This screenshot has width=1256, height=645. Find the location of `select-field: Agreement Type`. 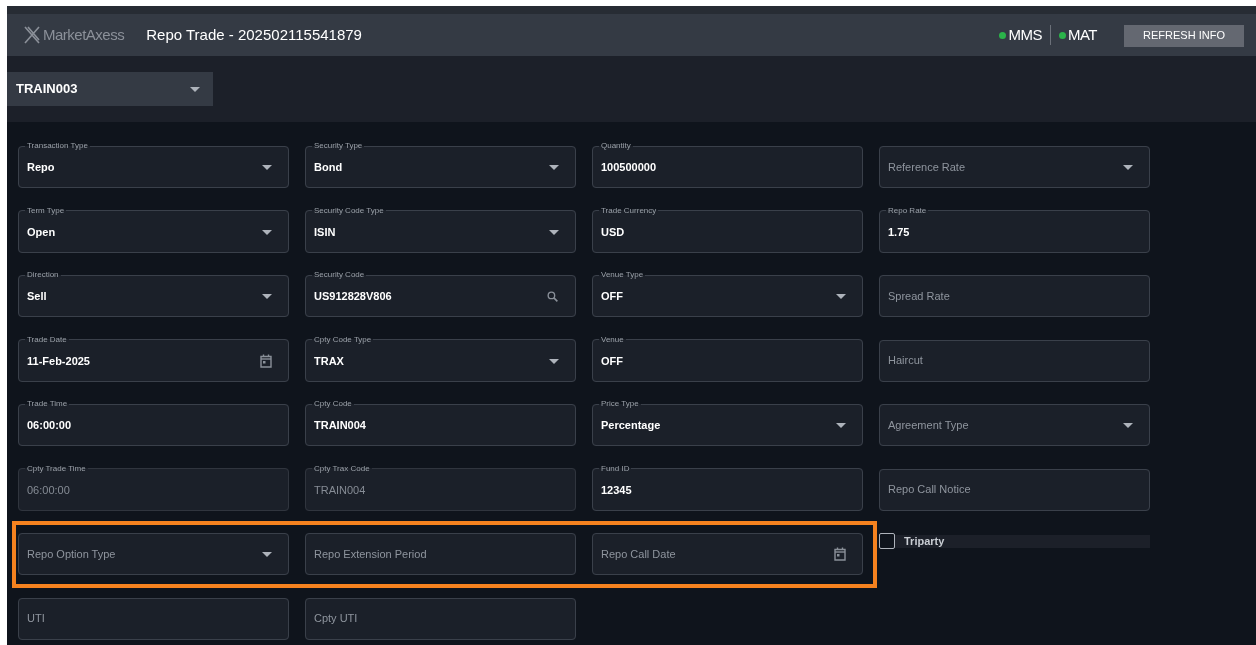

select-field: Agreement Type is located at coordinates (1014, 425).